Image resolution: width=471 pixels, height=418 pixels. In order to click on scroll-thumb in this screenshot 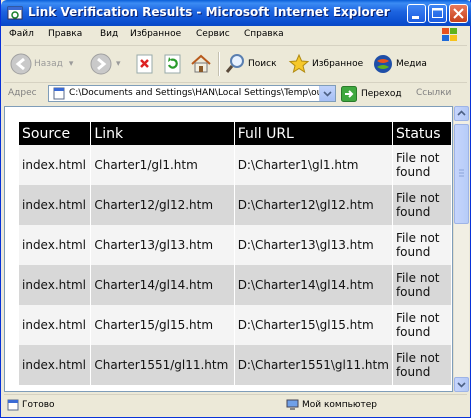, I will do `click(461, 174)`.